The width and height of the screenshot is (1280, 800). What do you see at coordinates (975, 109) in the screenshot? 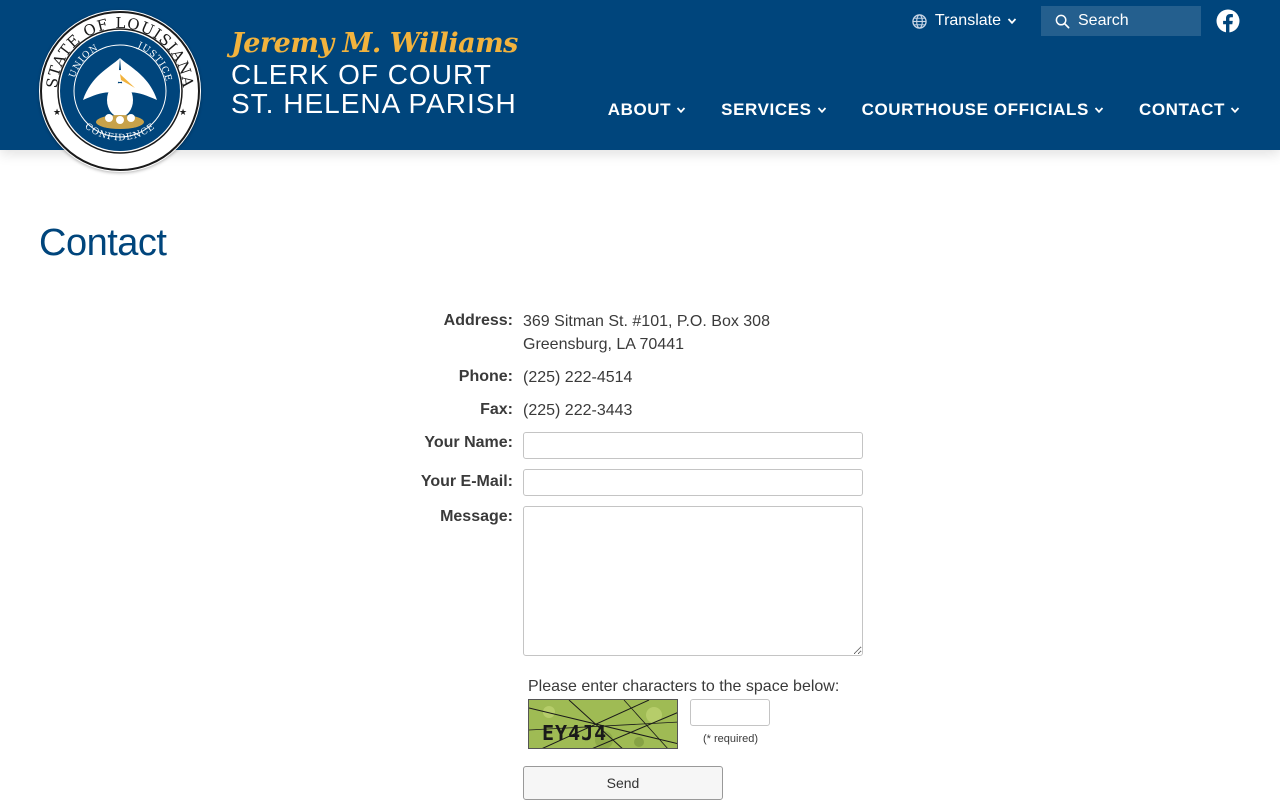
I see `nav-label-courthouse-officials: COURTHOUSE OFFICIALS` at bounding box center [975, 109].